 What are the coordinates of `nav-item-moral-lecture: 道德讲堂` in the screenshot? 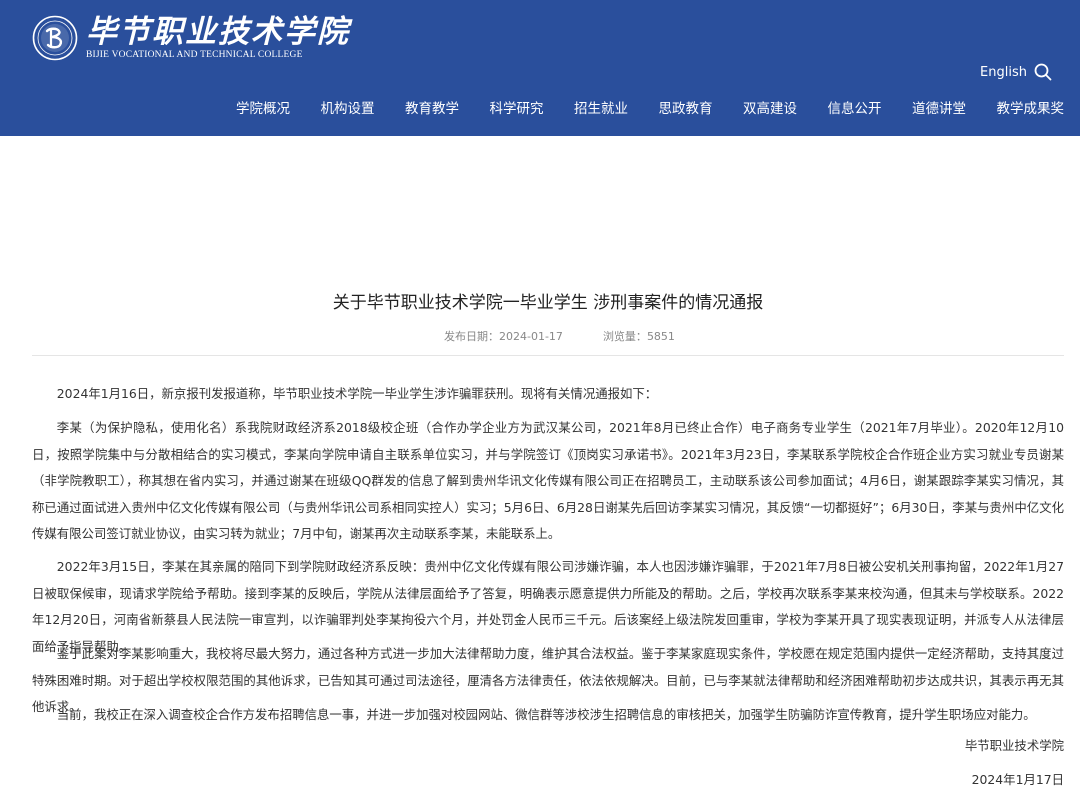 It's located at (939, 107).